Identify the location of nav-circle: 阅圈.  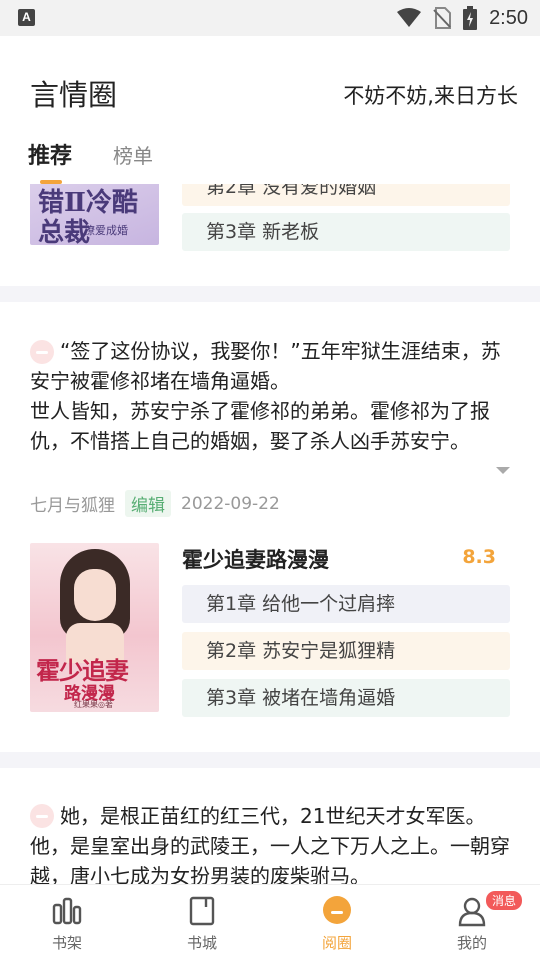
(337, 922).